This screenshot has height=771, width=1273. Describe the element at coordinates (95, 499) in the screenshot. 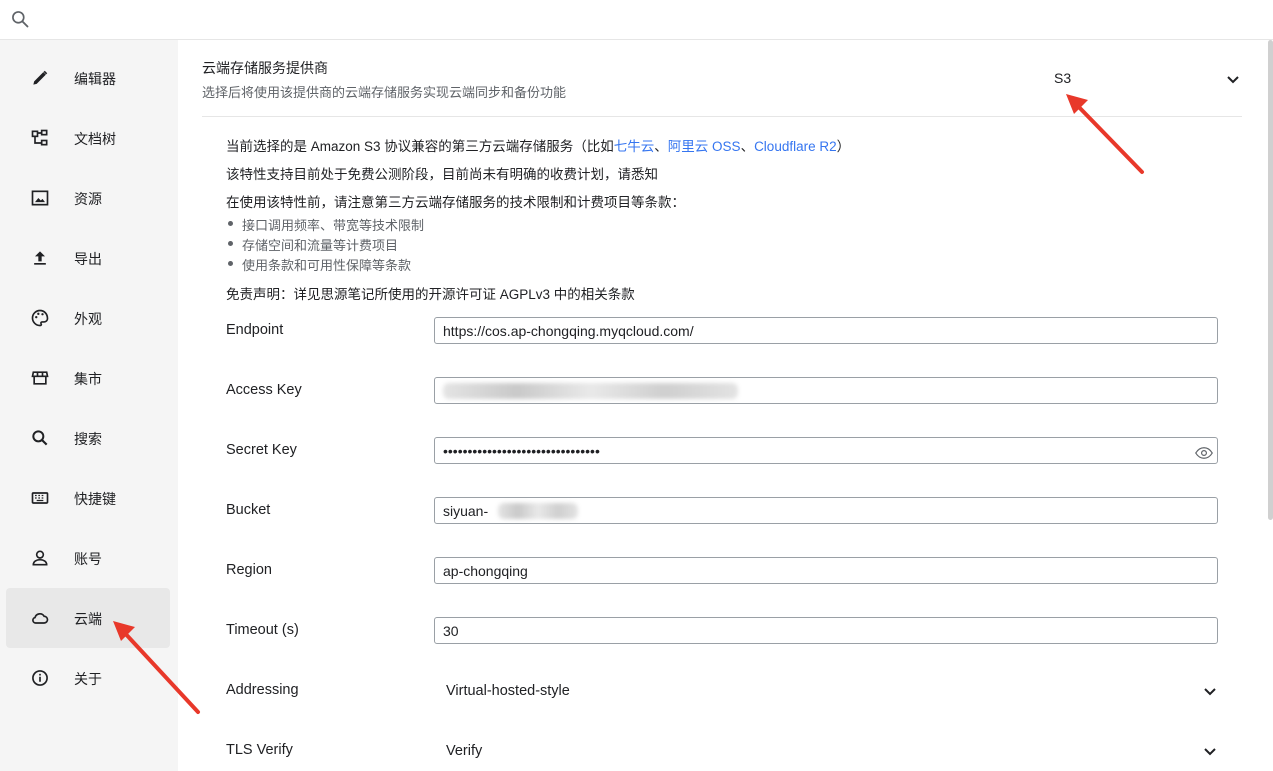

I see `sidebar-item-label: 快捷键` at that location.